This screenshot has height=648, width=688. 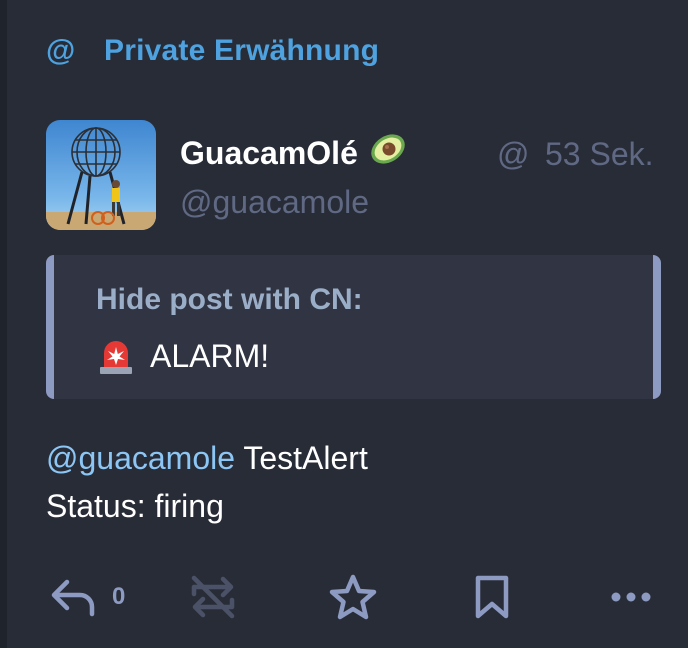 I want to click on prepend-label: Private Erwähnung, so click(x=242, y=50).